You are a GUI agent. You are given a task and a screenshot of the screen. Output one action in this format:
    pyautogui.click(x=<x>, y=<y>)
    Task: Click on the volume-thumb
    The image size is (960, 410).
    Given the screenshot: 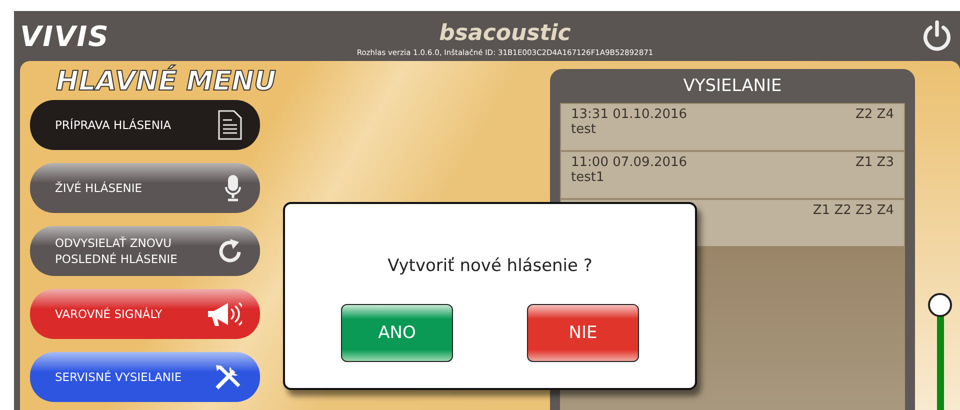 What is the action you would take?
    pyautogui.click(x=940, y=305)
    